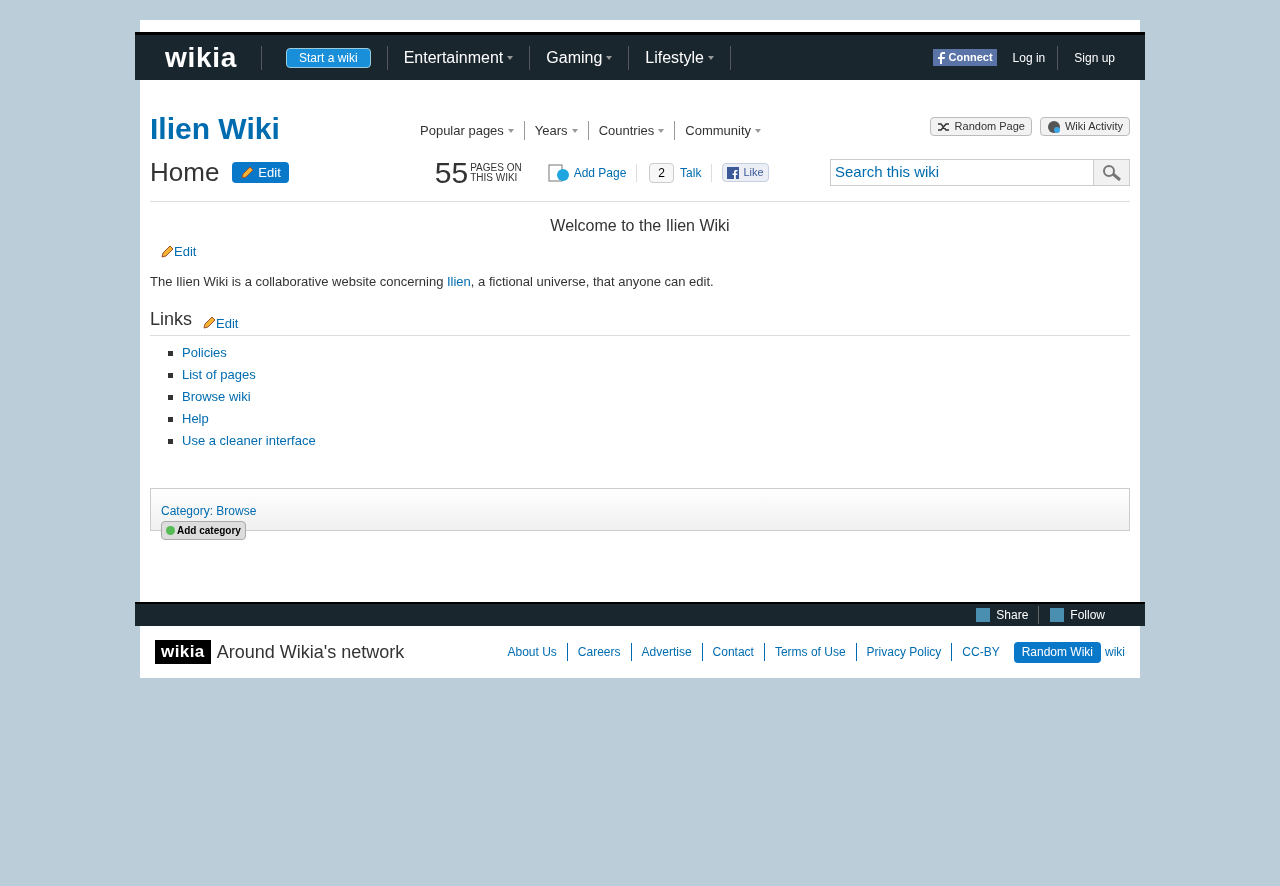 Image resolution: width=1280 pixels, height=886 pixels. I want to click on article-link: Ilien, so click(458, 281).